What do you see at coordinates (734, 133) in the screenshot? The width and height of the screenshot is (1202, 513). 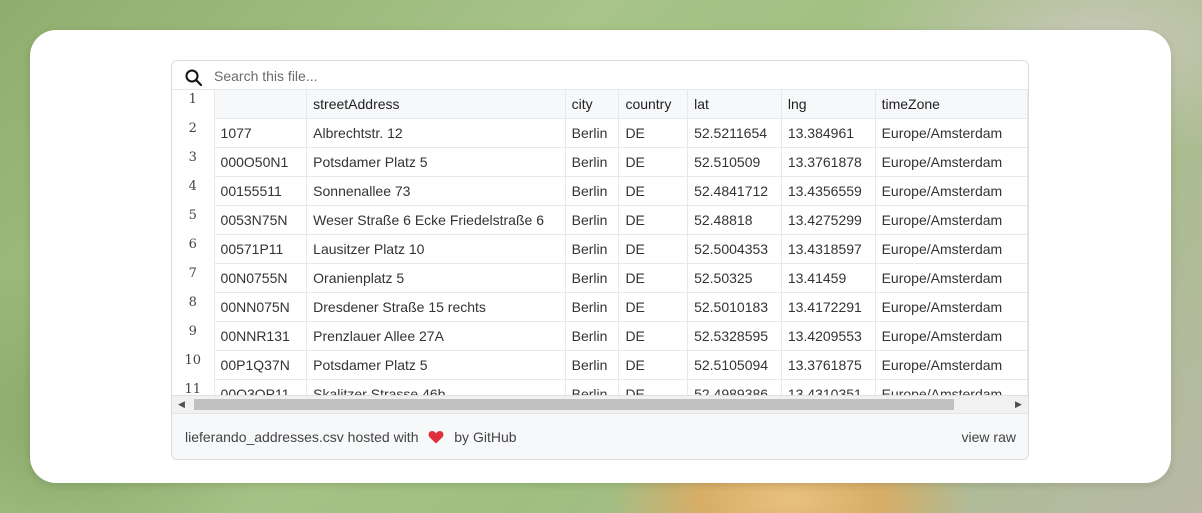 I see `table-cell: 52.5211654` at bounding box center [734, 133].